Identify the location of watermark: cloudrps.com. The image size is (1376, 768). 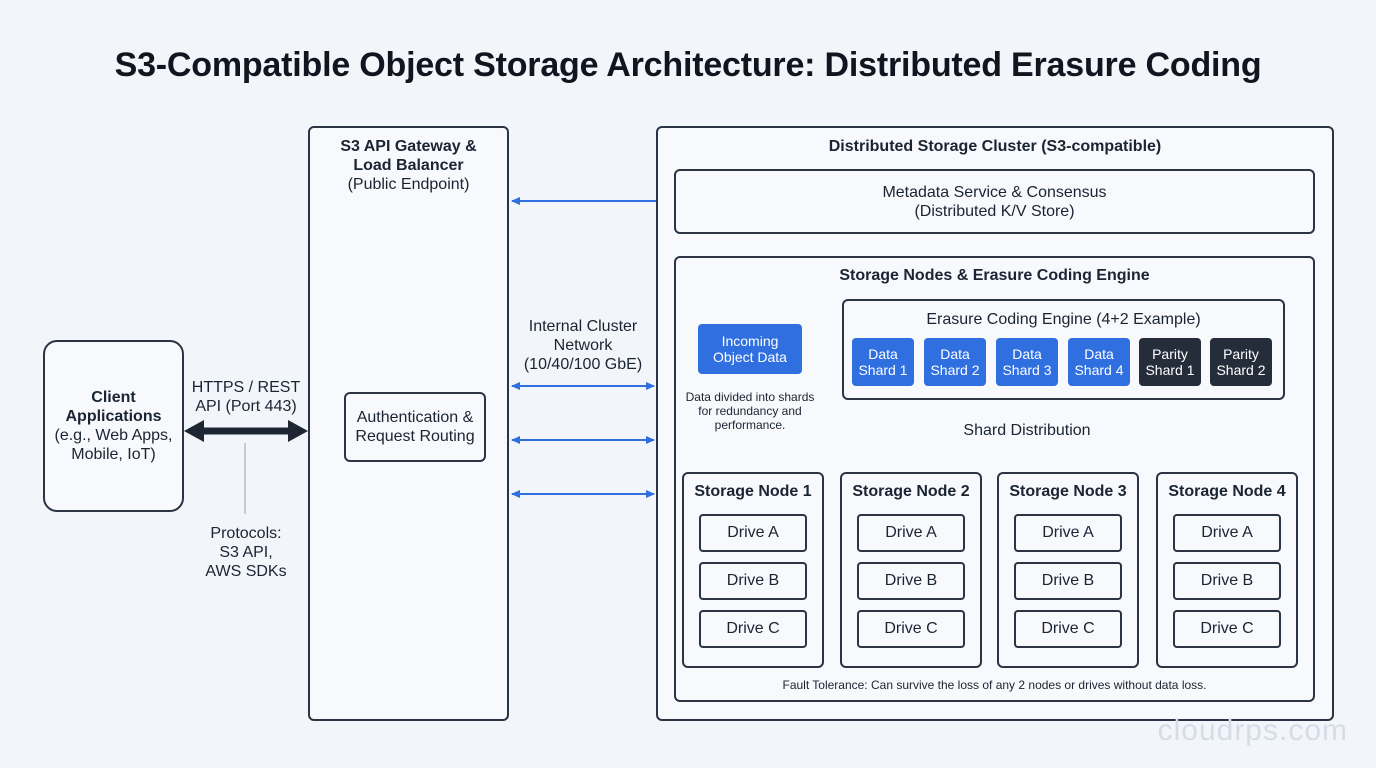
(1252, 730).